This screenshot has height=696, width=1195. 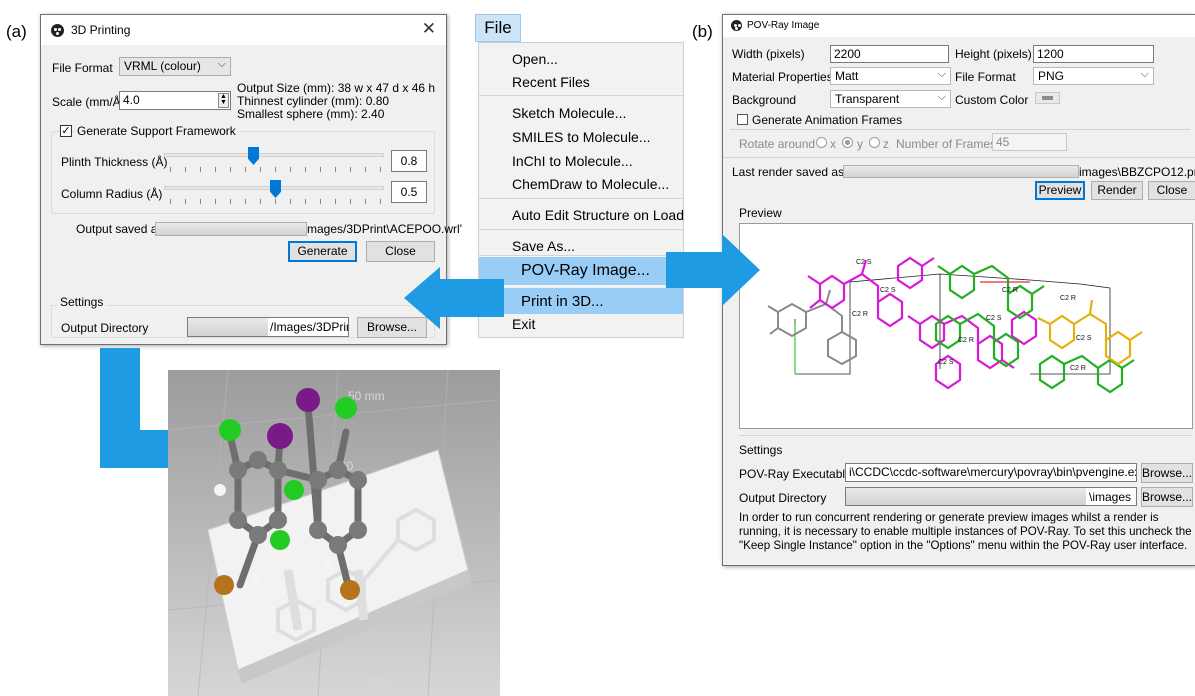 I want to click on 3d-model-scene: 50 mm 00 mm, so click(x=334, y=533).